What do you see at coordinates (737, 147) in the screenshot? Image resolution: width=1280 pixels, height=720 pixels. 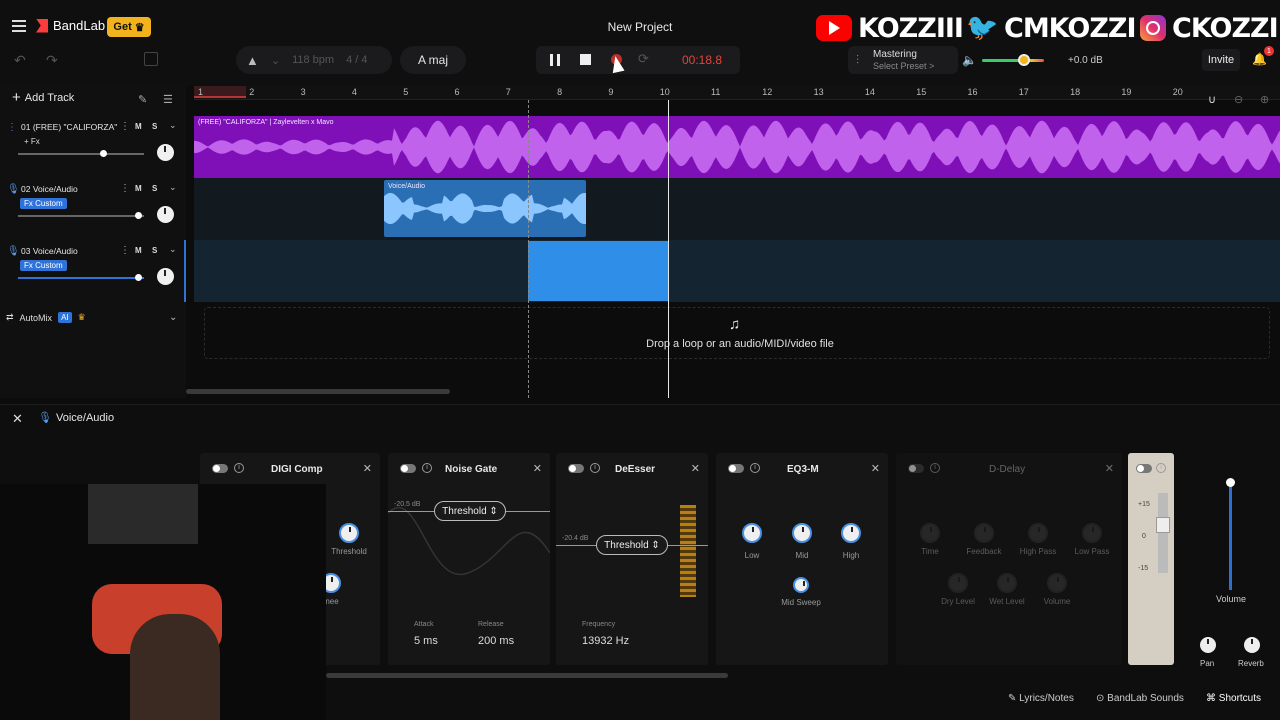 I see `track-lane-1: (FREE) "CALIFORZA" | Zaylevelten x Mavo` at bounding box center [737, 147].